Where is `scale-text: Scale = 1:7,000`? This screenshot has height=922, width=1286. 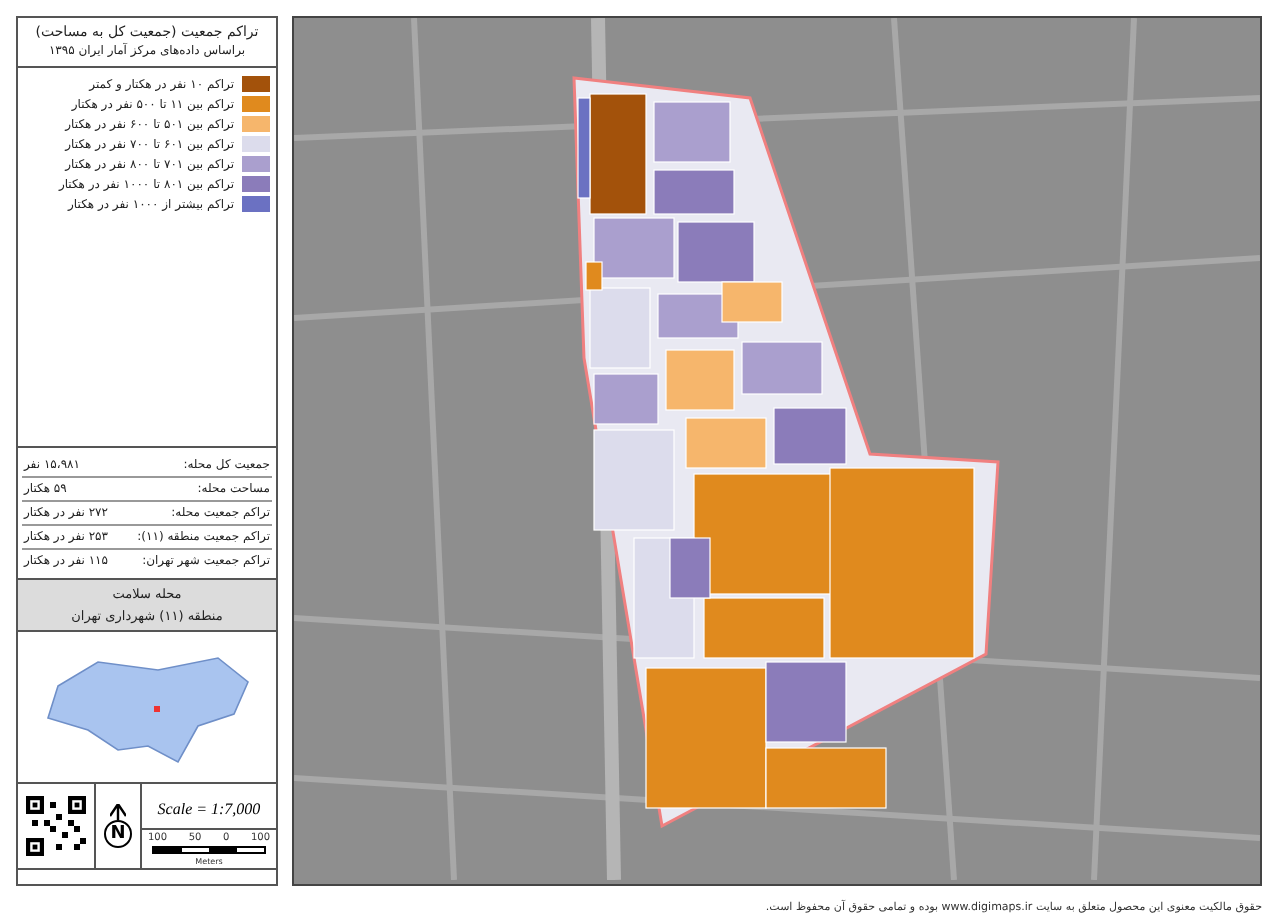
scale-text: Scale = 1:7,000 is located at coordinates (209, 807).